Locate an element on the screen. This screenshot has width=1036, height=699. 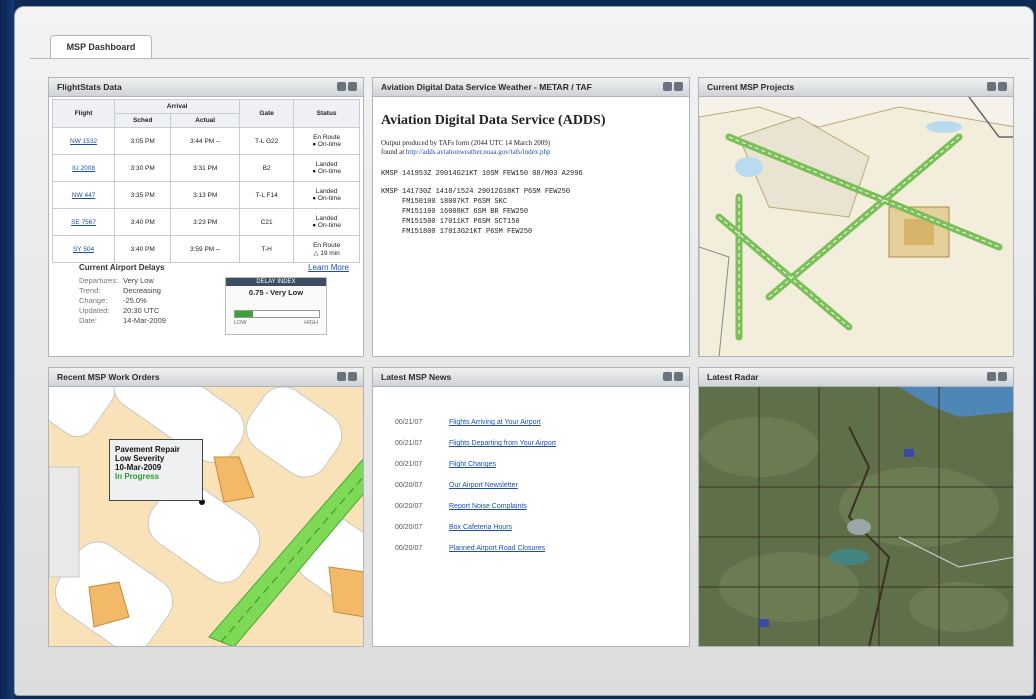
gate-cell: B2 is located at coordinates (267, 168).